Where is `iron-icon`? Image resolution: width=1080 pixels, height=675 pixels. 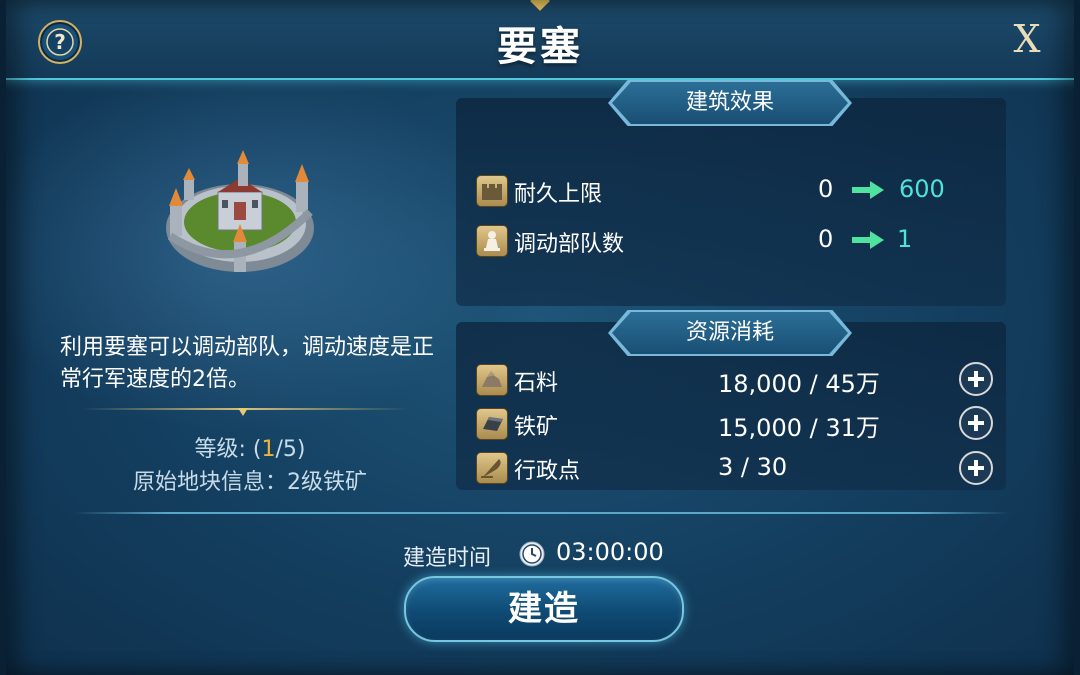 iron-icon is located at coordinates (492, 424).